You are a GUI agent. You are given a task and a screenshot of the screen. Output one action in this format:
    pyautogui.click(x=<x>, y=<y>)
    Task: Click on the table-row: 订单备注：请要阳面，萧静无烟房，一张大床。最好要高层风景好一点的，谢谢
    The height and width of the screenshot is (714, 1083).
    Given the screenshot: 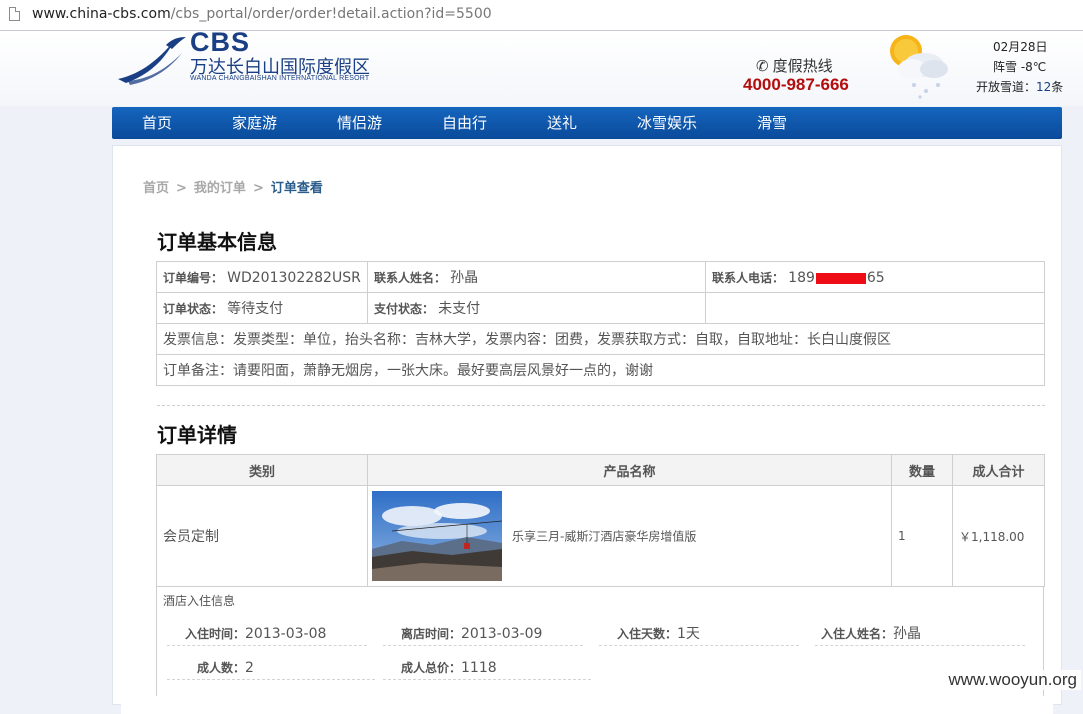 What is the action you would take?
    pyautogui.click(x=600, y=370)
    